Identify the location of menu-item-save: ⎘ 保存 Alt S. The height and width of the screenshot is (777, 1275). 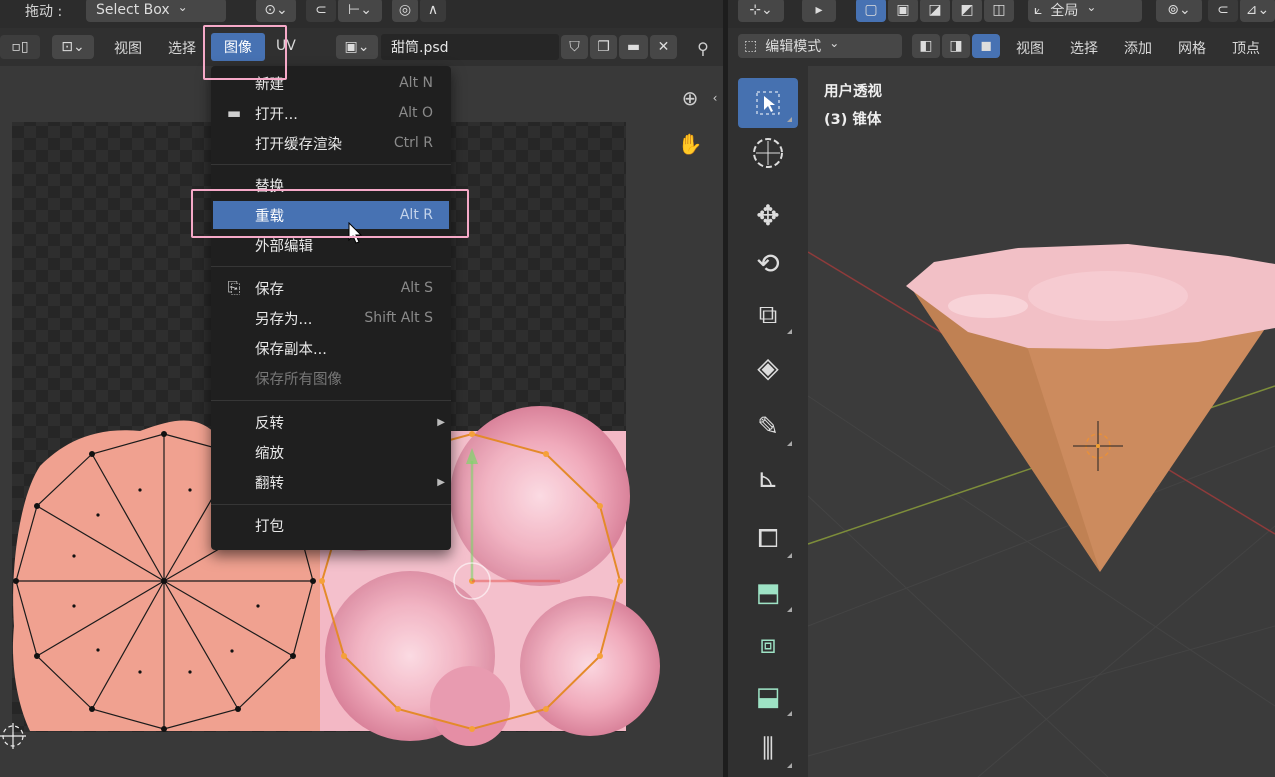
(331, 288).